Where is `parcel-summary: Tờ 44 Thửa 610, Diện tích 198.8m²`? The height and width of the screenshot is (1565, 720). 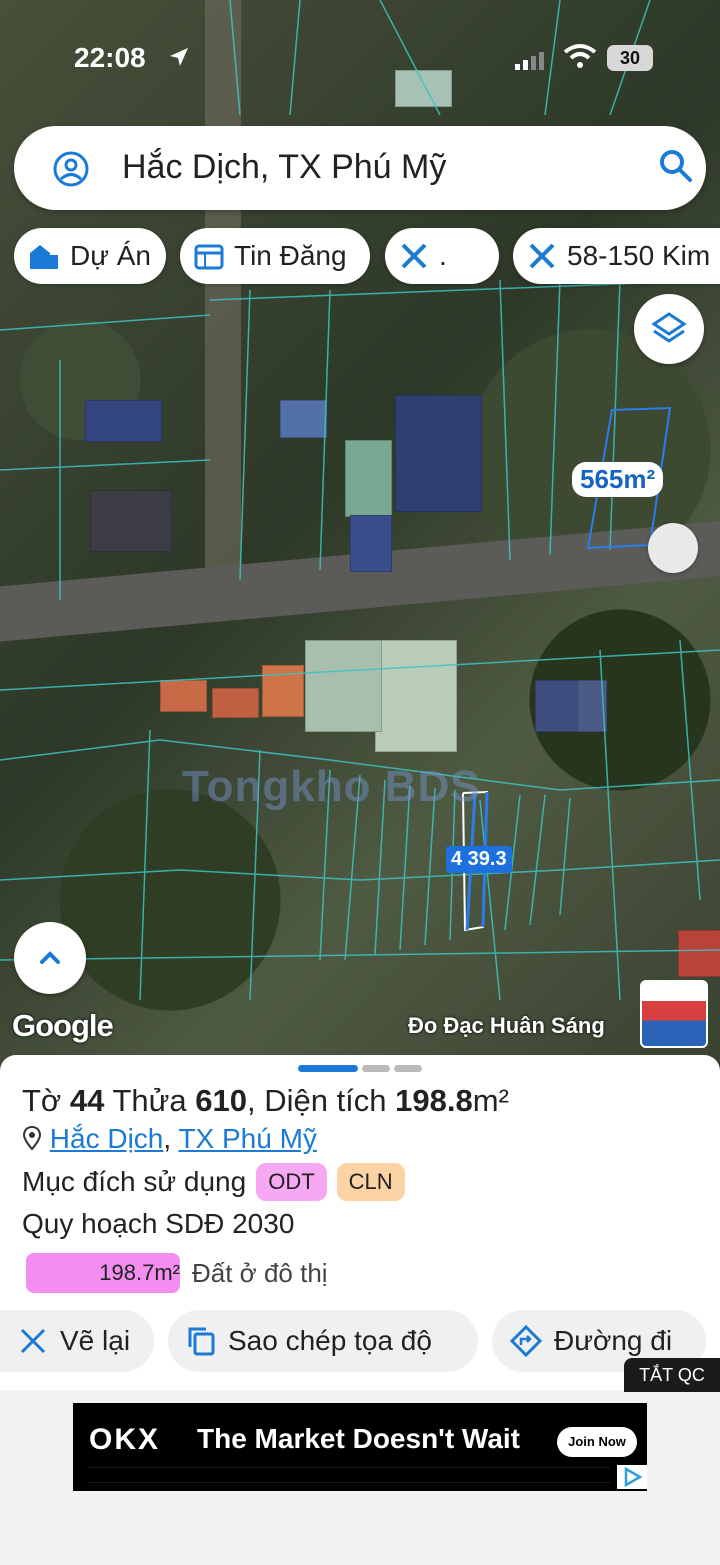
parcel-summary: Tờ 44 Thửa 610, Diện tích 198.8m² is located at coordinates (265, 1100).